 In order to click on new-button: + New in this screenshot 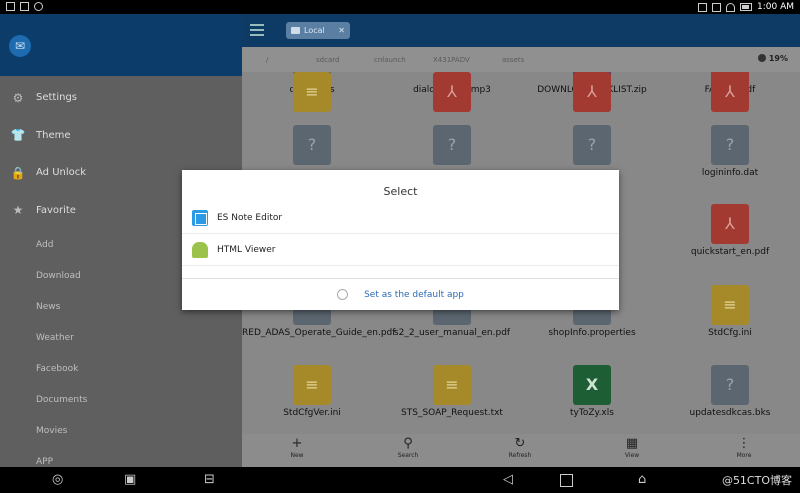, I will do `click(297, 447)`.